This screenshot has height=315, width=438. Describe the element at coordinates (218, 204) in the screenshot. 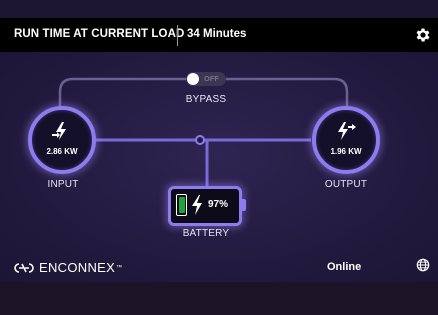

I see `battery-percent: 97%` at that location.